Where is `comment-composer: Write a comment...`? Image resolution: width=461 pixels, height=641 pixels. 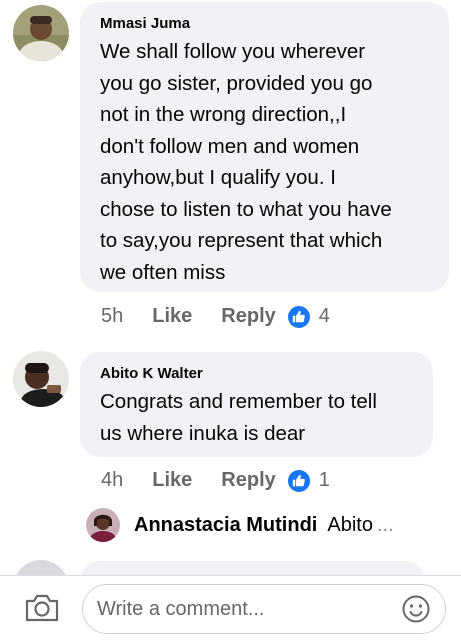 comment-composer: Write a comment... is located at coordinates (230, 608).